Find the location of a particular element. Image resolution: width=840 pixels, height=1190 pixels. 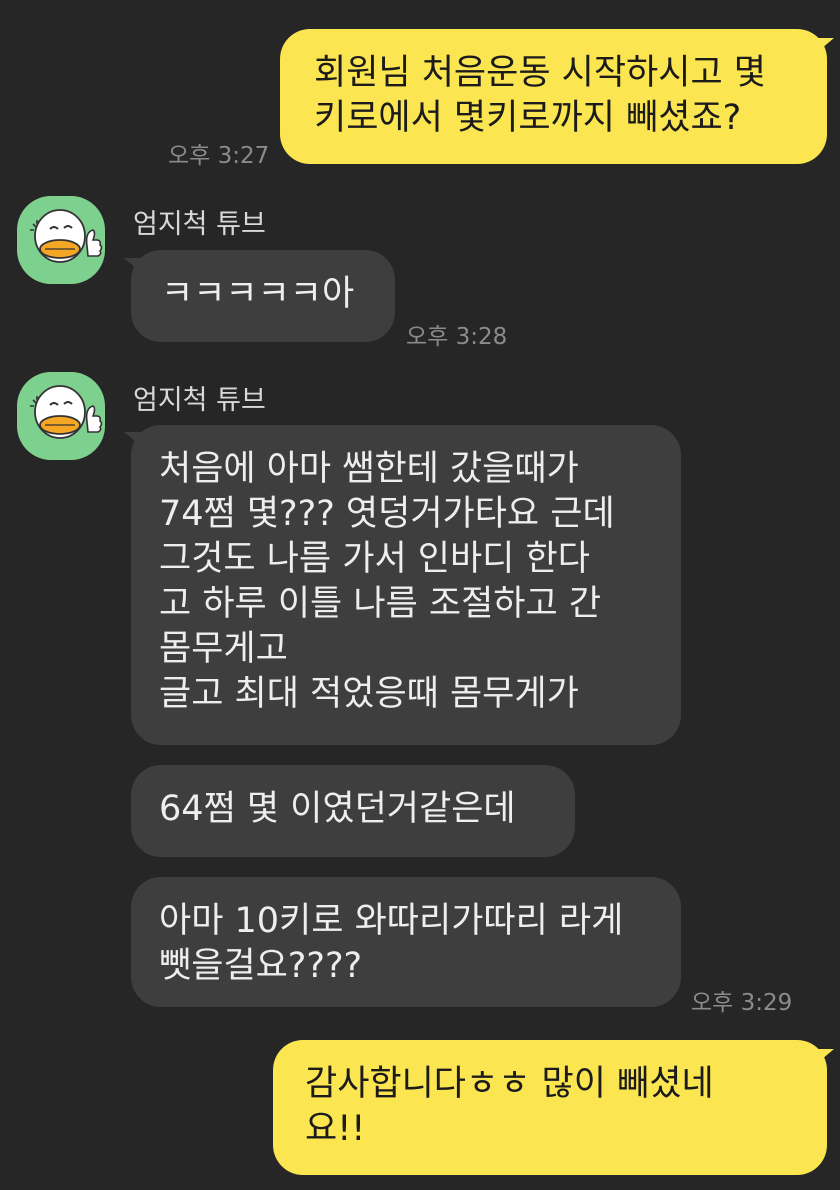

outgoing-message-bubble: 회원님 처음운동 시작하시고 몇 키로에서 몇키로까지 빼셨죠? is located at coordinates (553, 96).